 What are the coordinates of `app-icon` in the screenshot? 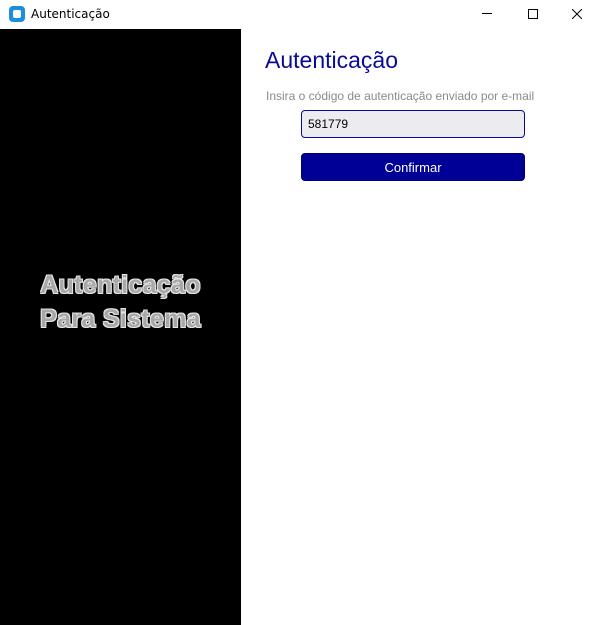 It's located at (17, 14).